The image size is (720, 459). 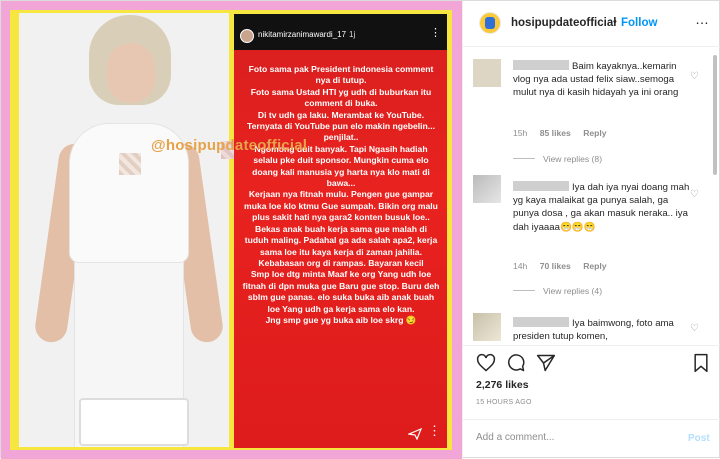 I want to click on handbag, so click(x=134, y=422).